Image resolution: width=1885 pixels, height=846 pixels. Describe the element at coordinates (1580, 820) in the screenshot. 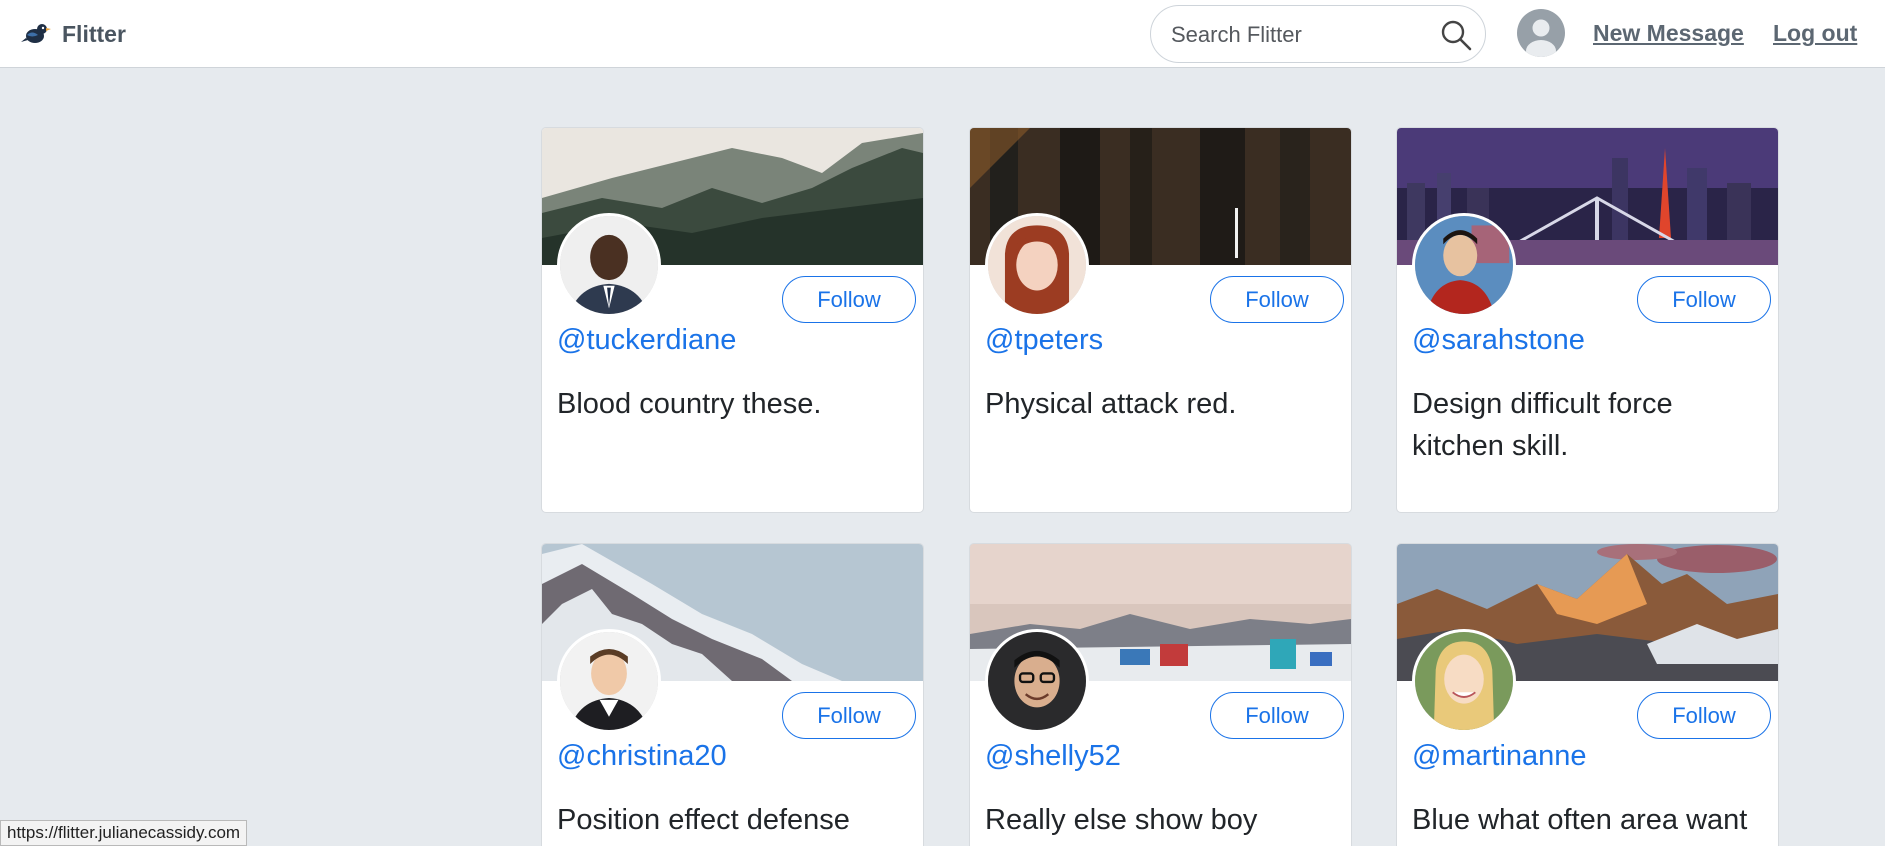

I see `user-bio: Blue what often area want` at that location.